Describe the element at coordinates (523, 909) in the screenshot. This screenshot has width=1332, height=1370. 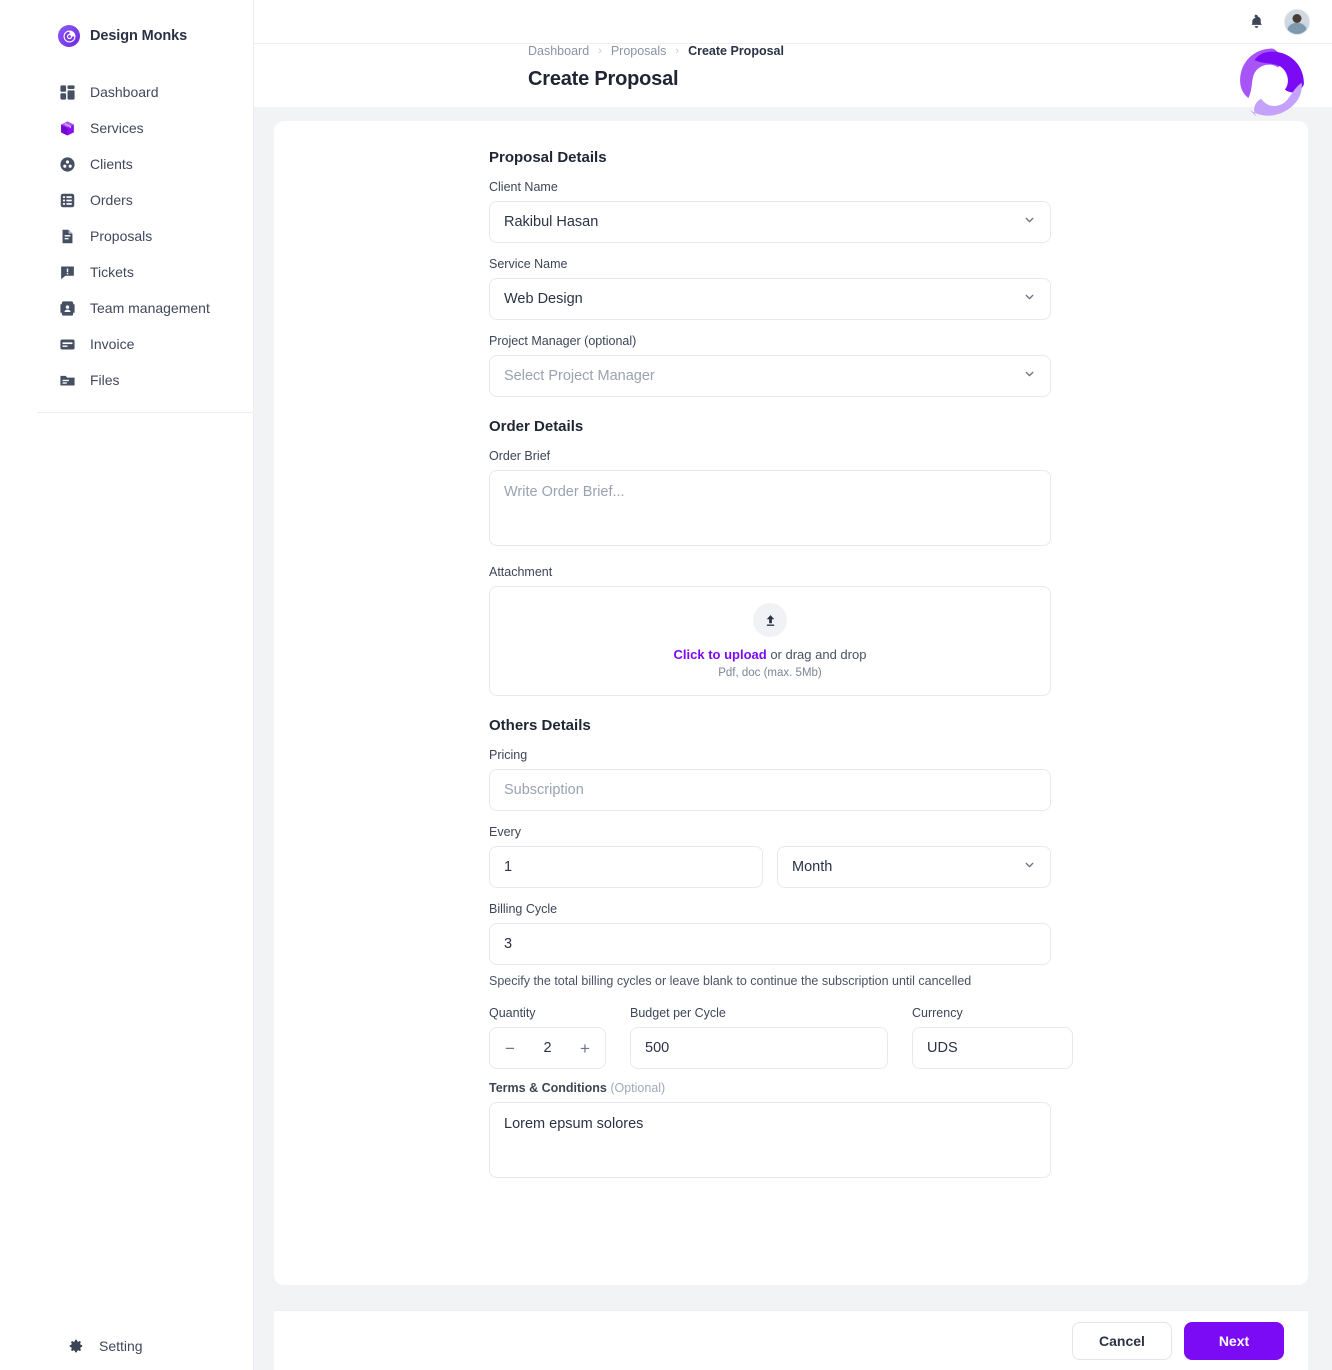
I see `billing-cycle-label: Billing Cycle` at that location.